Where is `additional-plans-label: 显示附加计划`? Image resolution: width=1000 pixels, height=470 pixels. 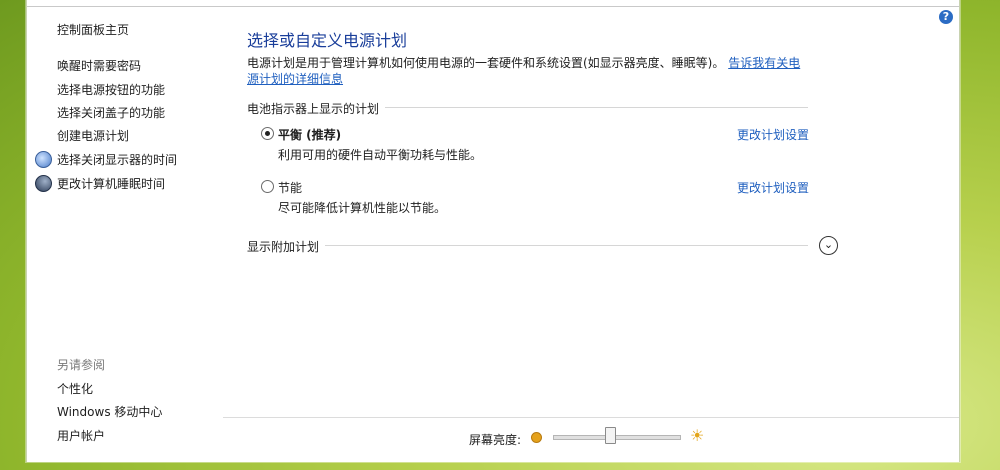
additional-plans-label: 显示附加计划 is located at coordinates (286, 246).